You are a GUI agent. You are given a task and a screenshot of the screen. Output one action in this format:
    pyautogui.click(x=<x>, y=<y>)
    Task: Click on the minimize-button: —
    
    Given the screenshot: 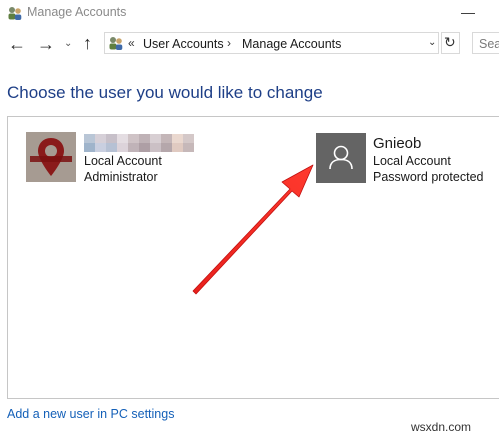 What is the action you would take?
    pyautogui.click(x=468, y=12)
    